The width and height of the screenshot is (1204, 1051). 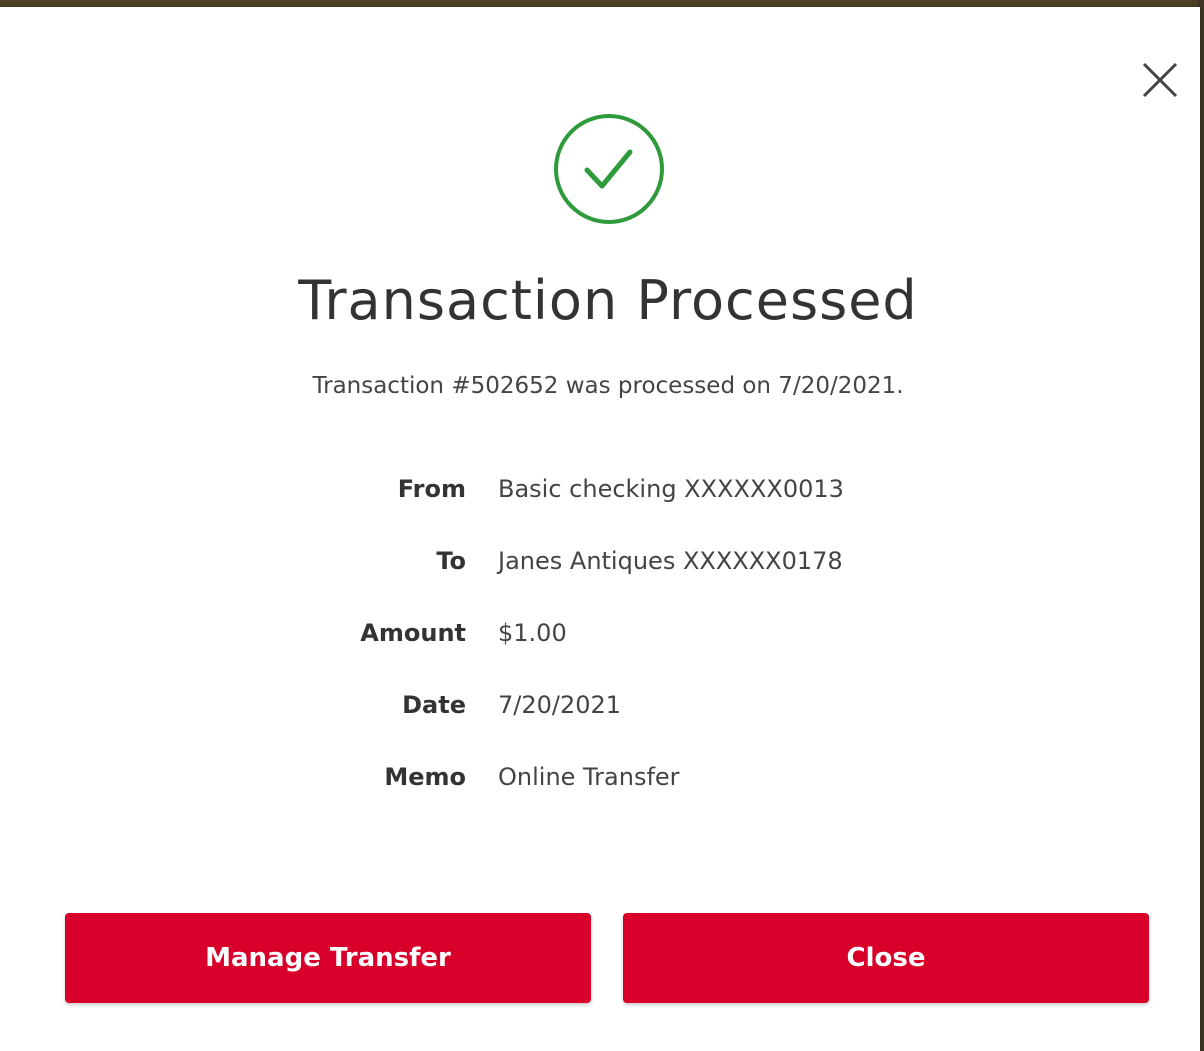 I want to click on detail-row-to: To Janes Antiques XXXXXX0178, so click(x=600, y=567).